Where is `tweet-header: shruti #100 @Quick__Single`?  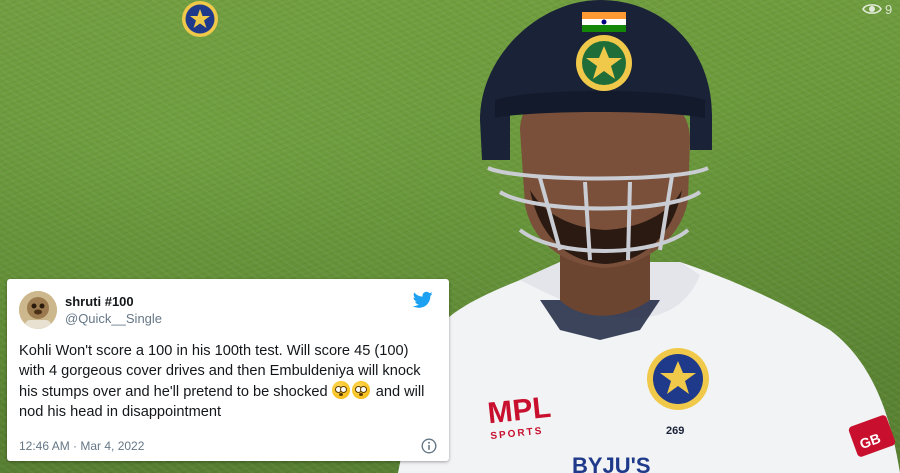 tweet-header: shruti #100 @Quick__Single is located at coordinates (228, 310).